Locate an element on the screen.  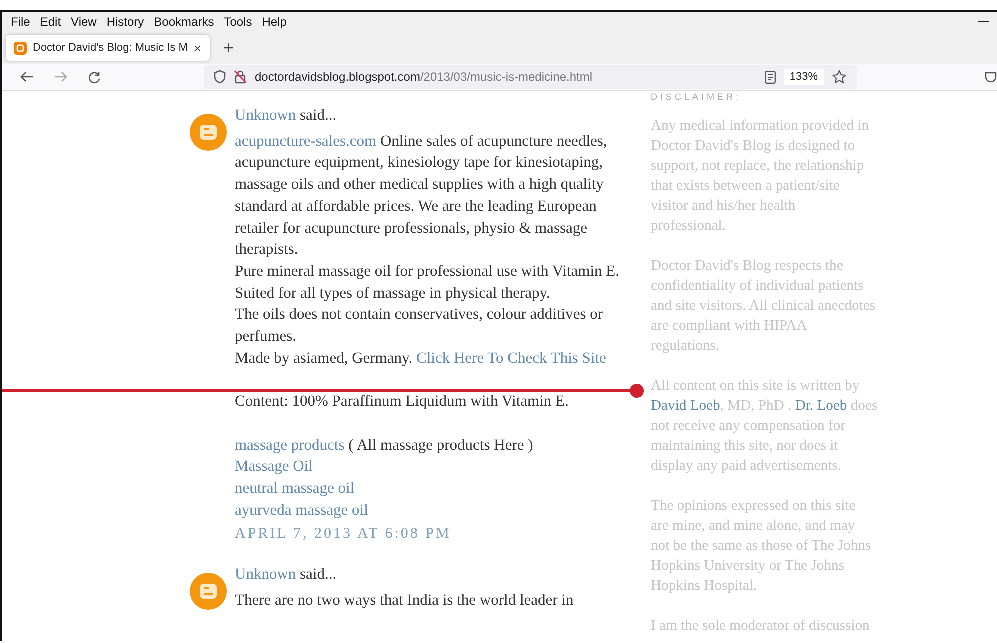
link: neutral massage oil is located at coordinates (295, 488).